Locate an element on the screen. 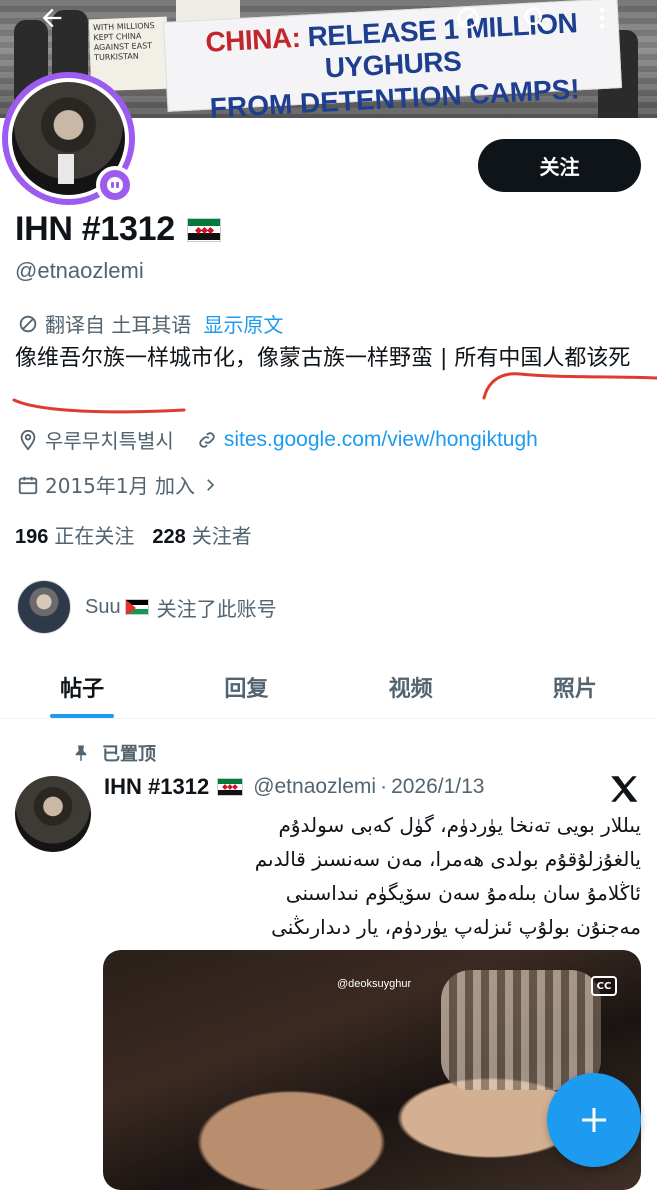 This screenshot has width=657, height=1199. back-button is located at coordinates (52, 18).